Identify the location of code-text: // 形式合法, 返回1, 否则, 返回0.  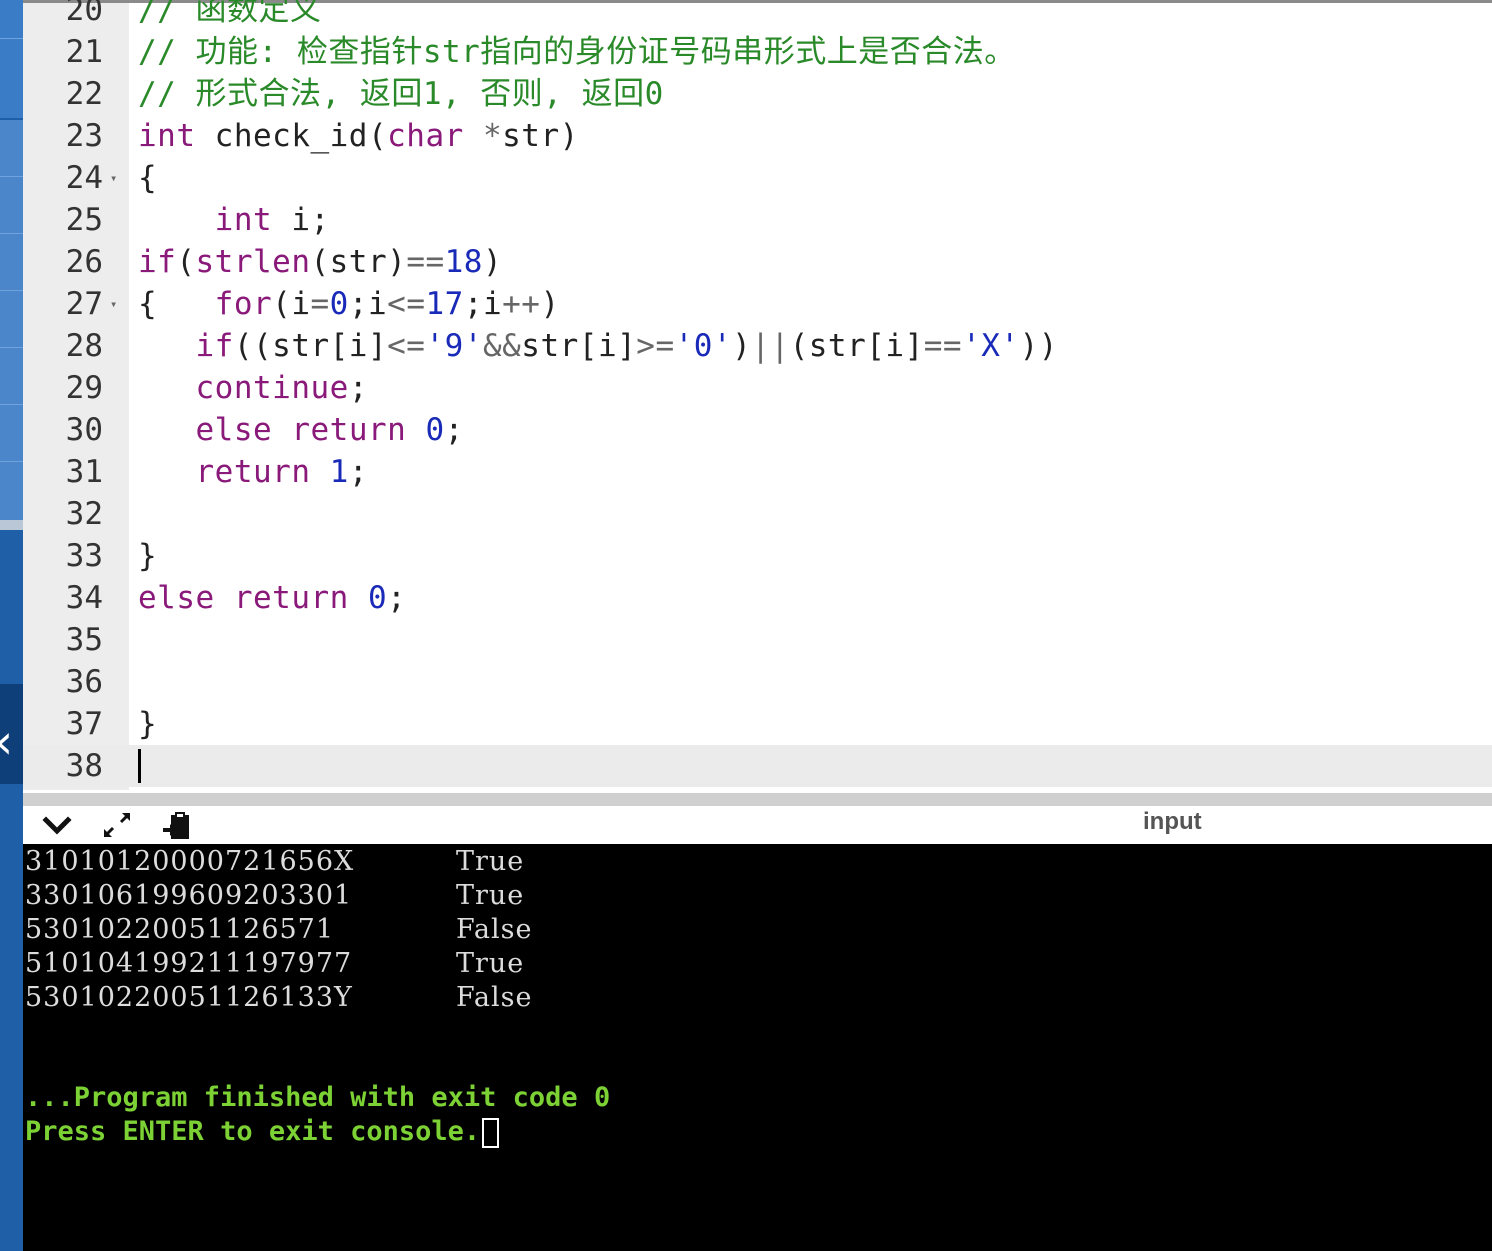
(401, 94).